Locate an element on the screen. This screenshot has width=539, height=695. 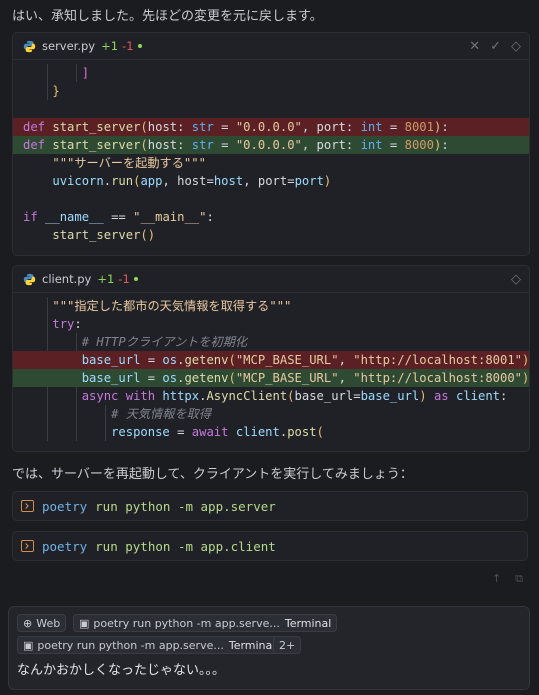
command-args: run python -m app.server is located at coordinates (185, 506).